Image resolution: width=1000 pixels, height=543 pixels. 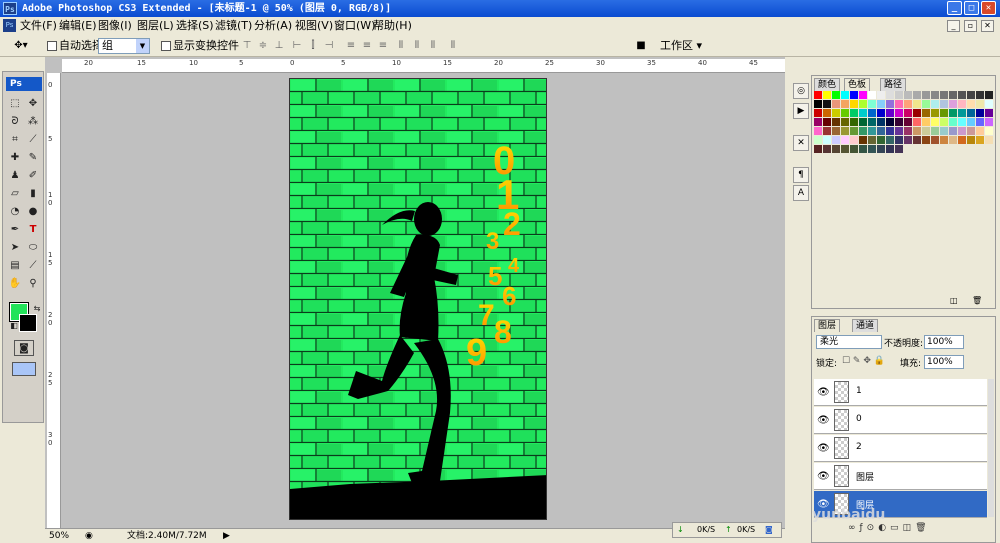 What do you see at coordinates (24, 369) in the screenshot?
I see `screen-mode-icon` at bounding box center [24, 369].